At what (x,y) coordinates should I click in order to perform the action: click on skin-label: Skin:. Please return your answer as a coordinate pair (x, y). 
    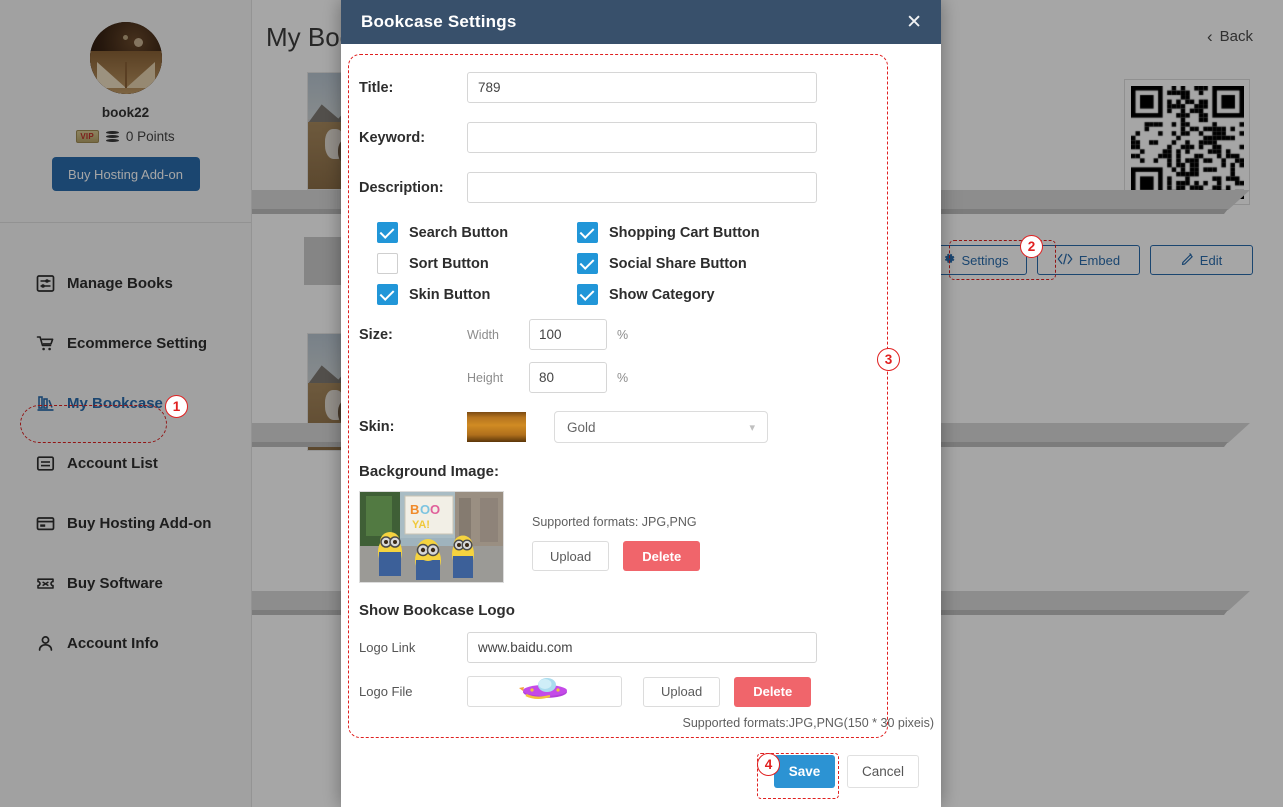
    Looking at the image, I should click on (377, 427).